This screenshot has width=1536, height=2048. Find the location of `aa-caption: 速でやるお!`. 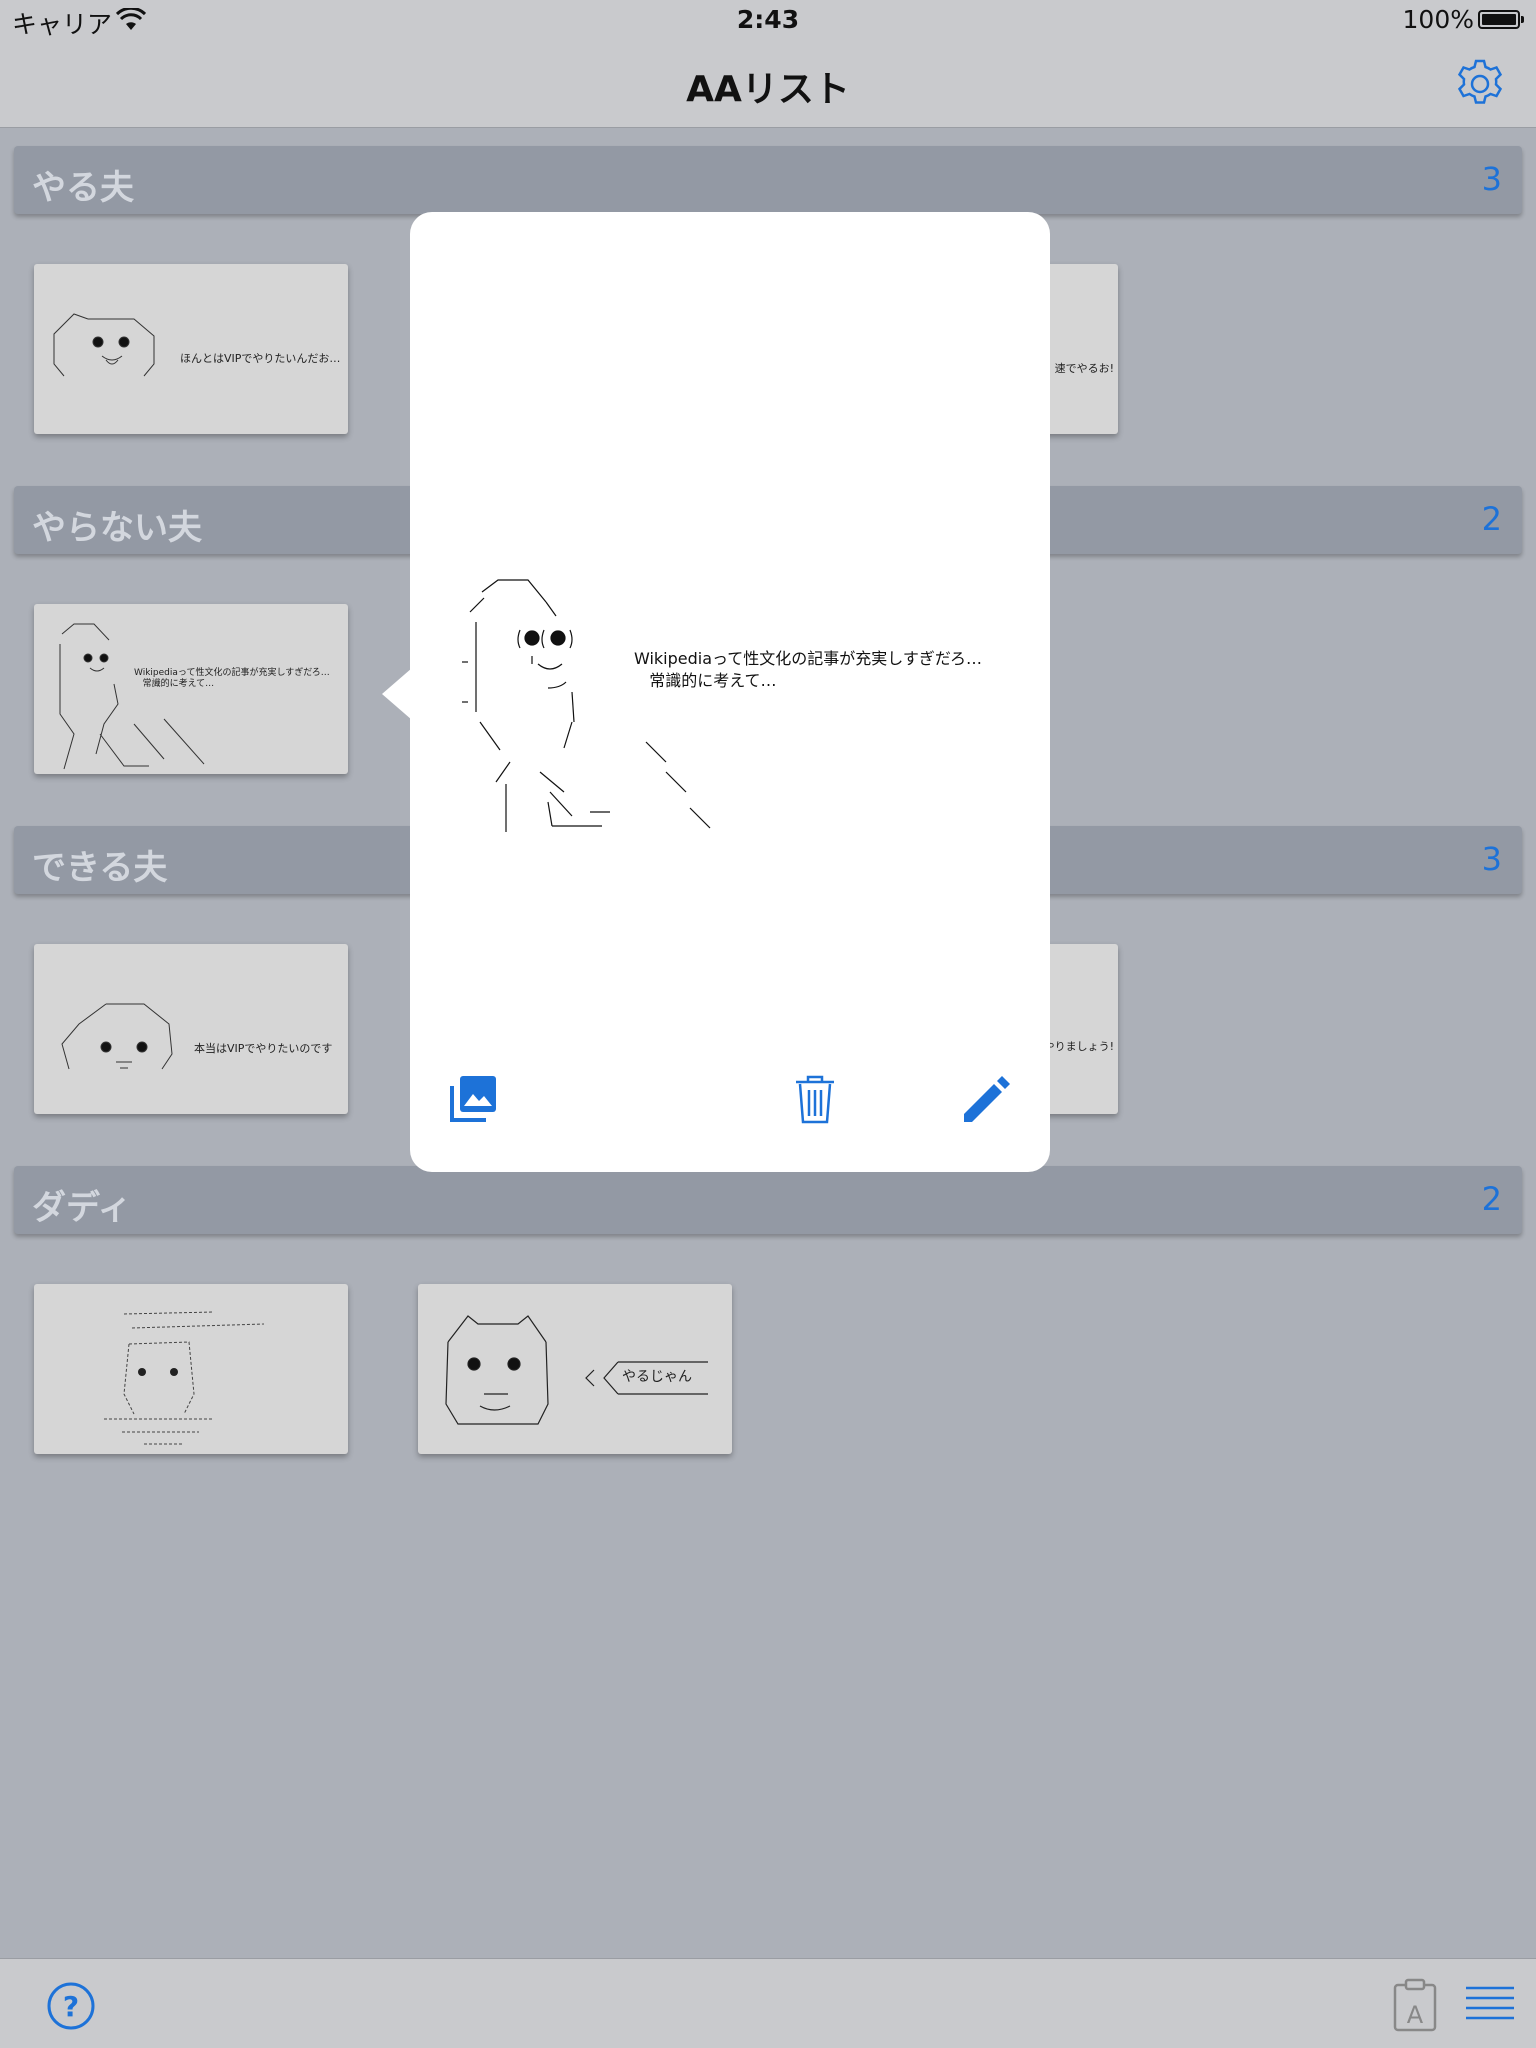

aa-caption: 速でやるお! is located at coordinates (1084, 368).